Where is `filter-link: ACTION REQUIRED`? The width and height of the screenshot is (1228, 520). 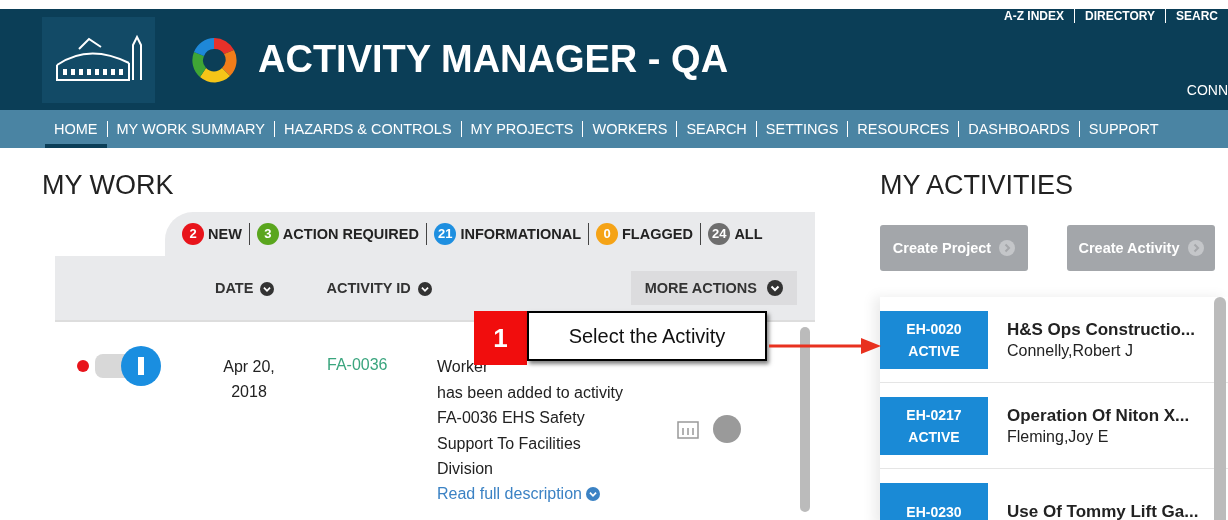 filter-link: ACTION REQUIRED is located at coordinates (350, 234).